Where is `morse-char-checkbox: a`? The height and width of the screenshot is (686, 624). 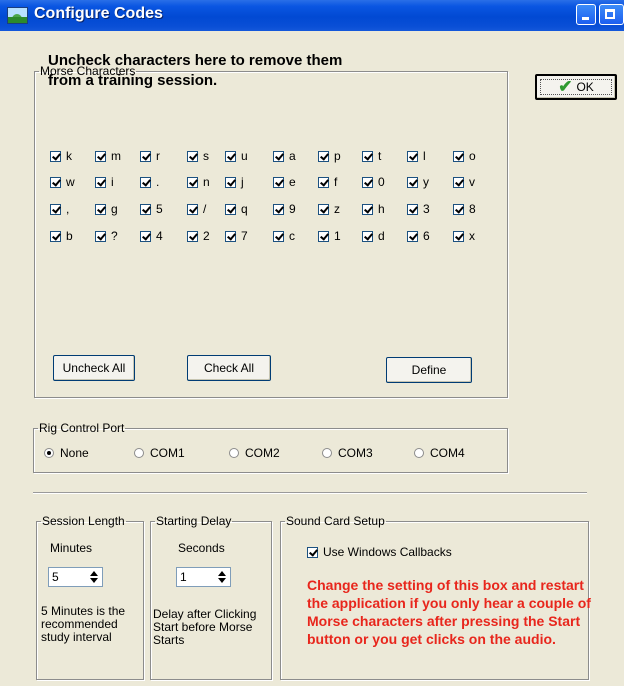 morse-char-checkbox: a is located at coordinates (284, 156).